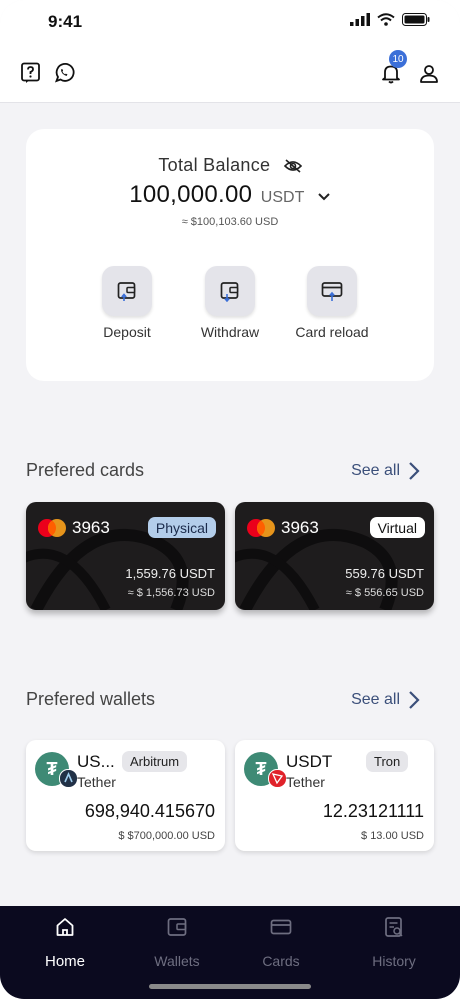 The image size is (460, 999). I want to click on chevron-down-icon, so click(324, 197).